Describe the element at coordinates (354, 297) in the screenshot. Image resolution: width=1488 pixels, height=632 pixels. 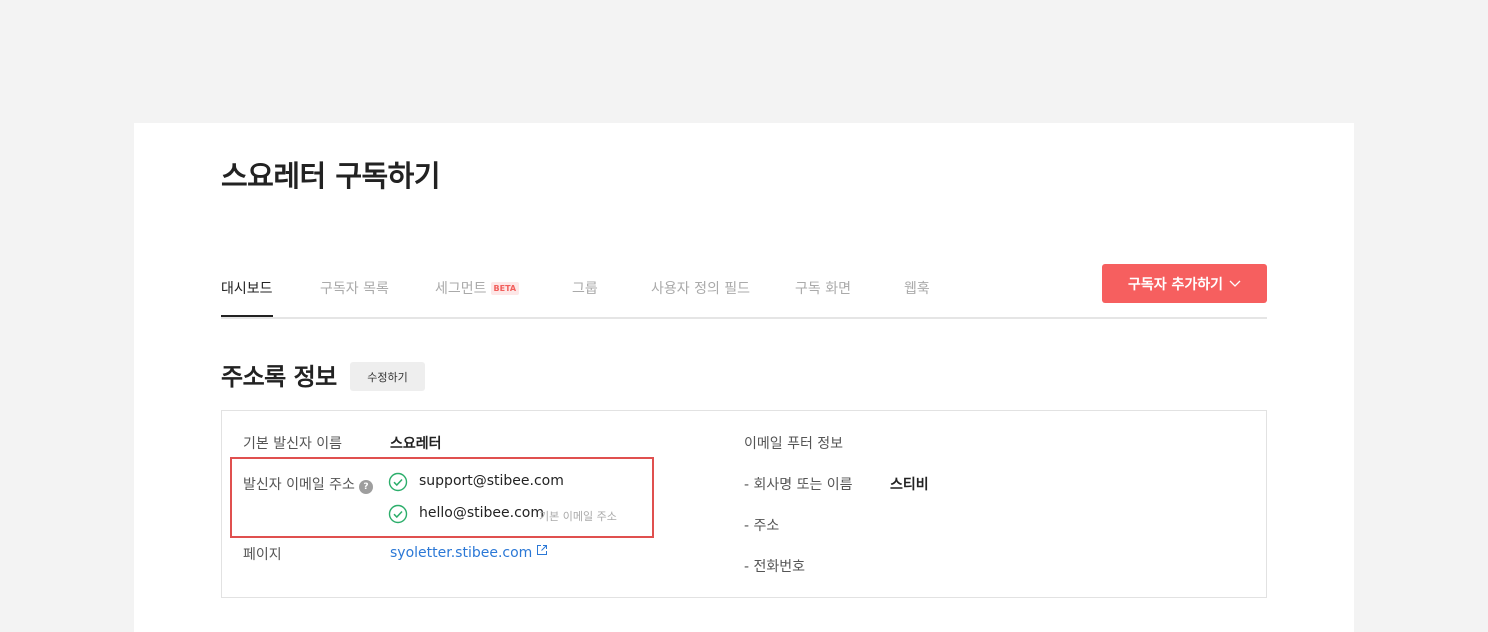
I see `tab-subscriber-list: 구독자 목록` at that location.